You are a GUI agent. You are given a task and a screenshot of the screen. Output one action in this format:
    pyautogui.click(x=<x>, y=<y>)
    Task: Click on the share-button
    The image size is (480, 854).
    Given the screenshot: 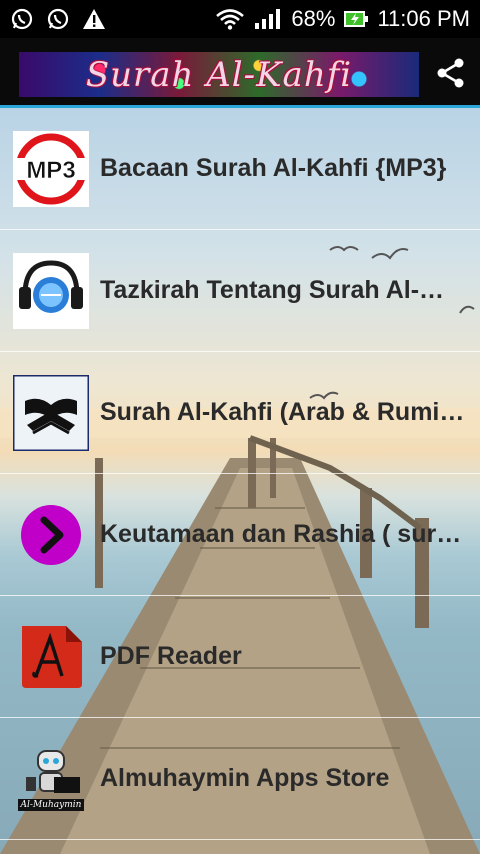 What is the action you would take?
    pyautogui.click(x=451, y=73)
    